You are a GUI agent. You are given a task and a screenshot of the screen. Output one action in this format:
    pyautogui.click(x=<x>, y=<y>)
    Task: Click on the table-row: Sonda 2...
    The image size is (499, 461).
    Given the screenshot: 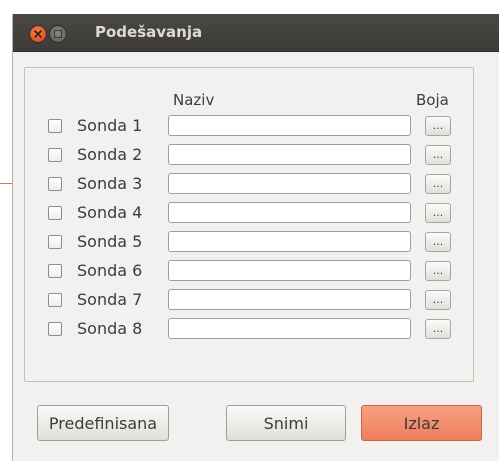 What is the action you would take?
    pyautogui.click(x=249, y=156)
    